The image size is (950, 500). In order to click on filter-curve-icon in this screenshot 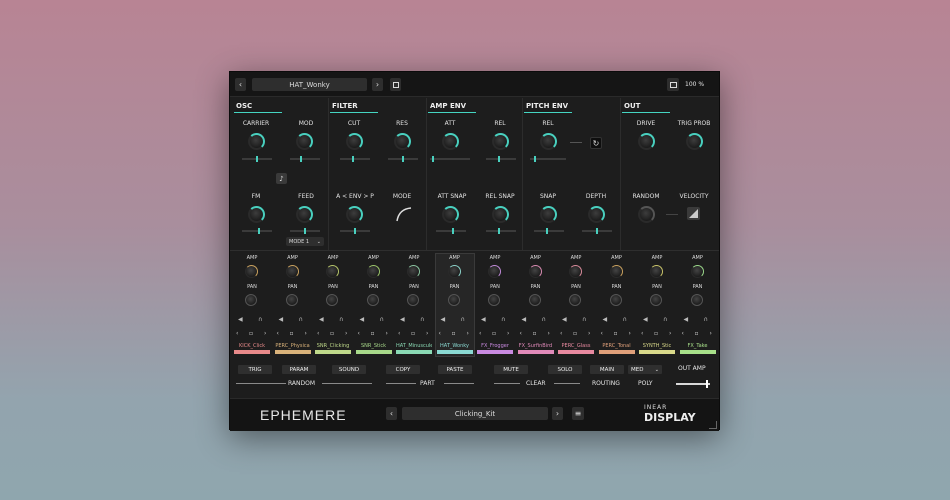, I will do `click(404, 214)`.